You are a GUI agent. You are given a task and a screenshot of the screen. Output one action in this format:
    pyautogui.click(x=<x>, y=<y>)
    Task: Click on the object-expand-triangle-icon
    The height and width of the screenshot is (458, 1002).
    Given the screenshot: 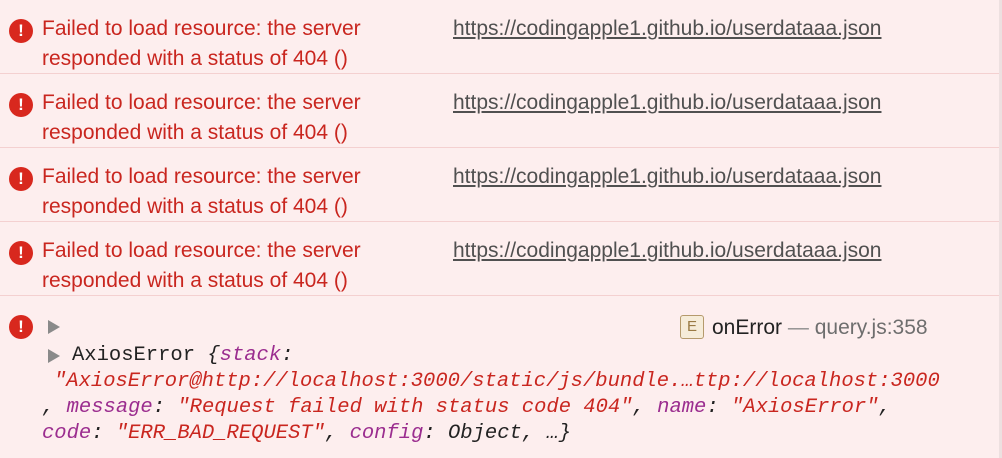 What is the action you would take?
    pyautogui.click(x=54, y=356)
    